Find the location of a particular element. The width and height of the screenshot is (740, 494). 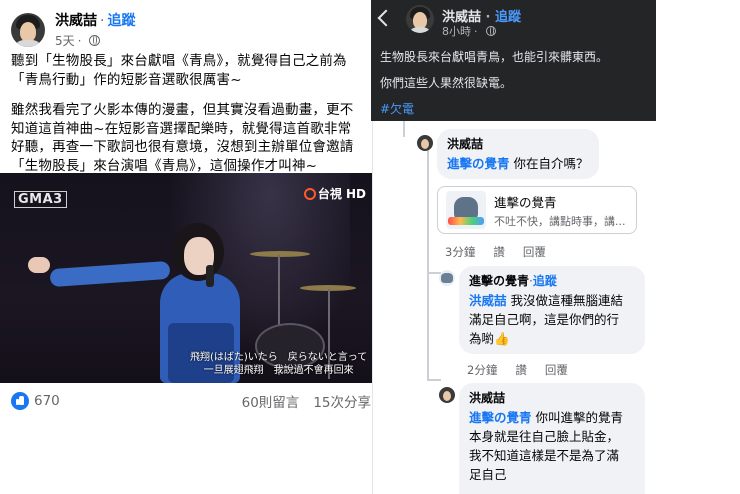

like-icon is located at coordinates (20, 401).